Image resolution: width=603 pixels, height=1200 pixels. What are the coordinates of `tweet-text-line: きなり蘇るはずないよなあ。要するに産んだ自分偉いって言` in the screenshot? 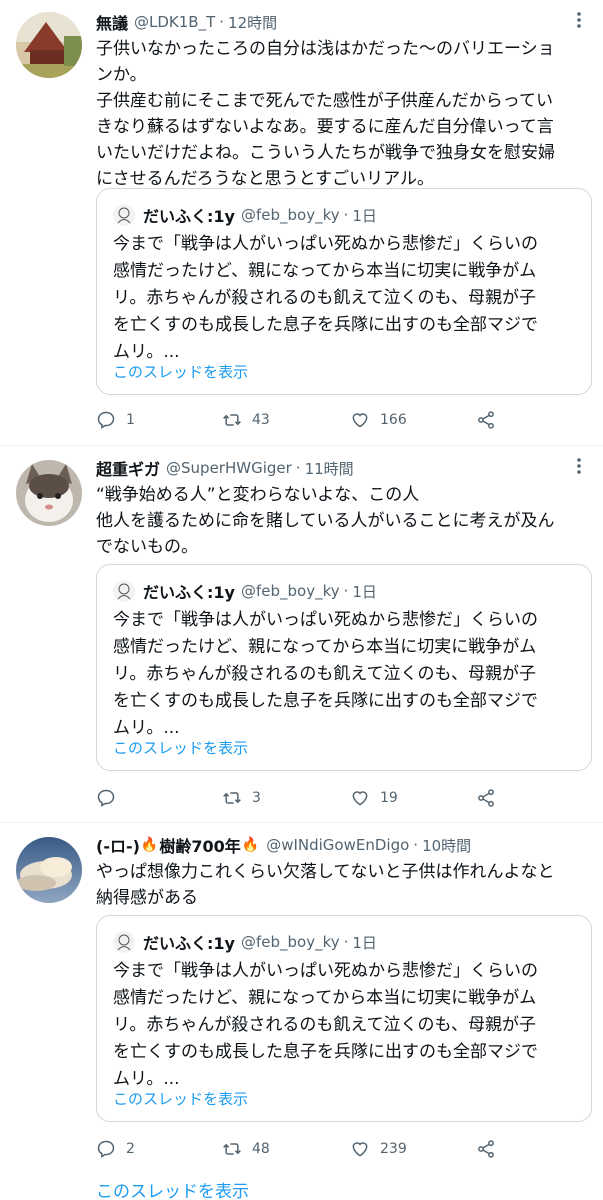 It's located at (325, 127).